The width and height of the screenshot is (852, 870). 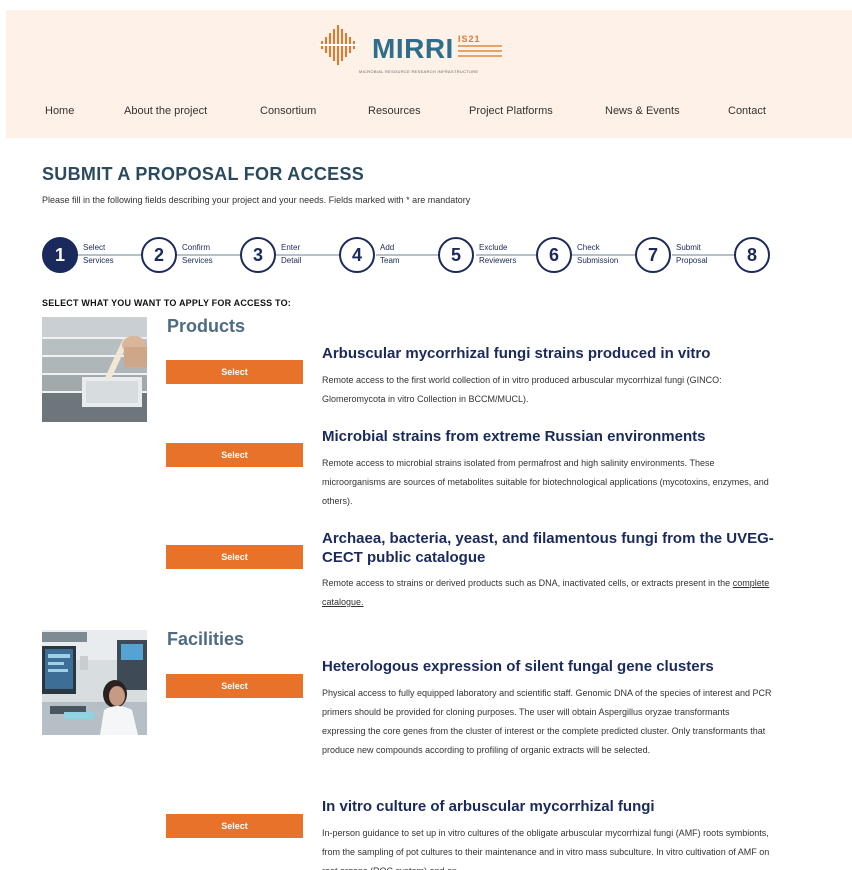 I want to click on step-7-circle: 7, so click(x=653, y=255).